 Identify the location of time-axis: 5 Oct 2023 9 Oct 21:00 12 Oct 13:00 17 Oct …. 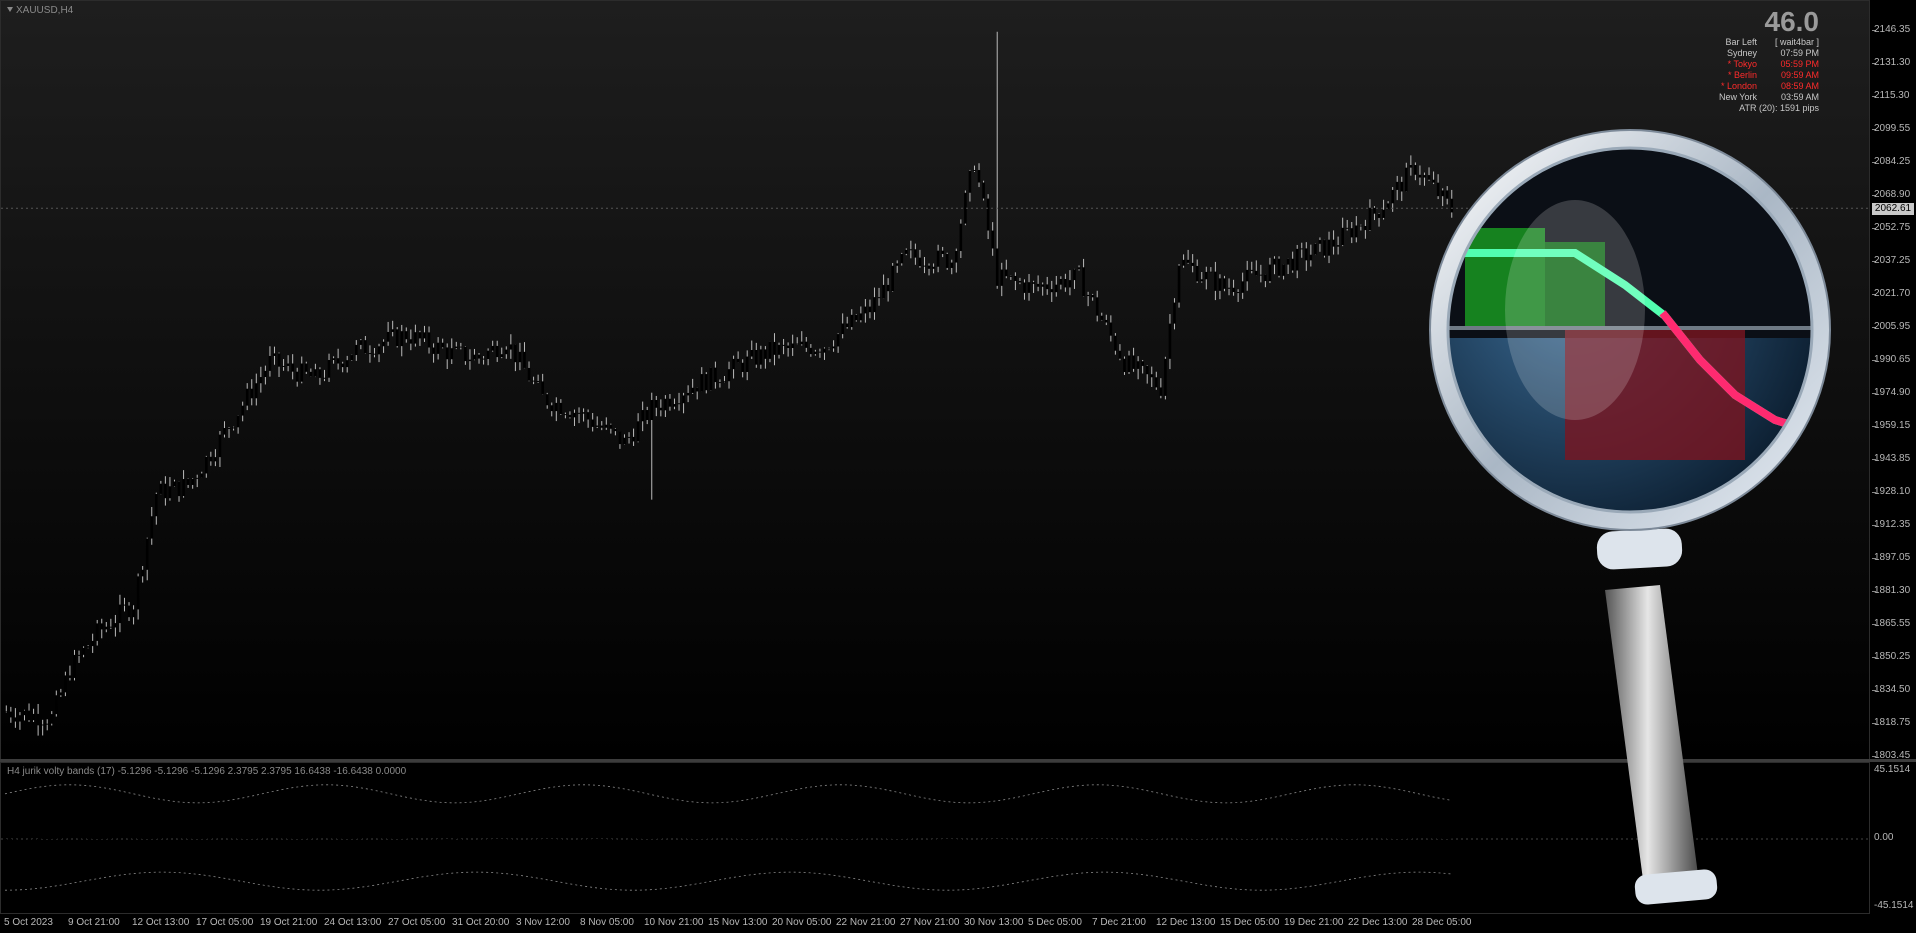
(935, 923).